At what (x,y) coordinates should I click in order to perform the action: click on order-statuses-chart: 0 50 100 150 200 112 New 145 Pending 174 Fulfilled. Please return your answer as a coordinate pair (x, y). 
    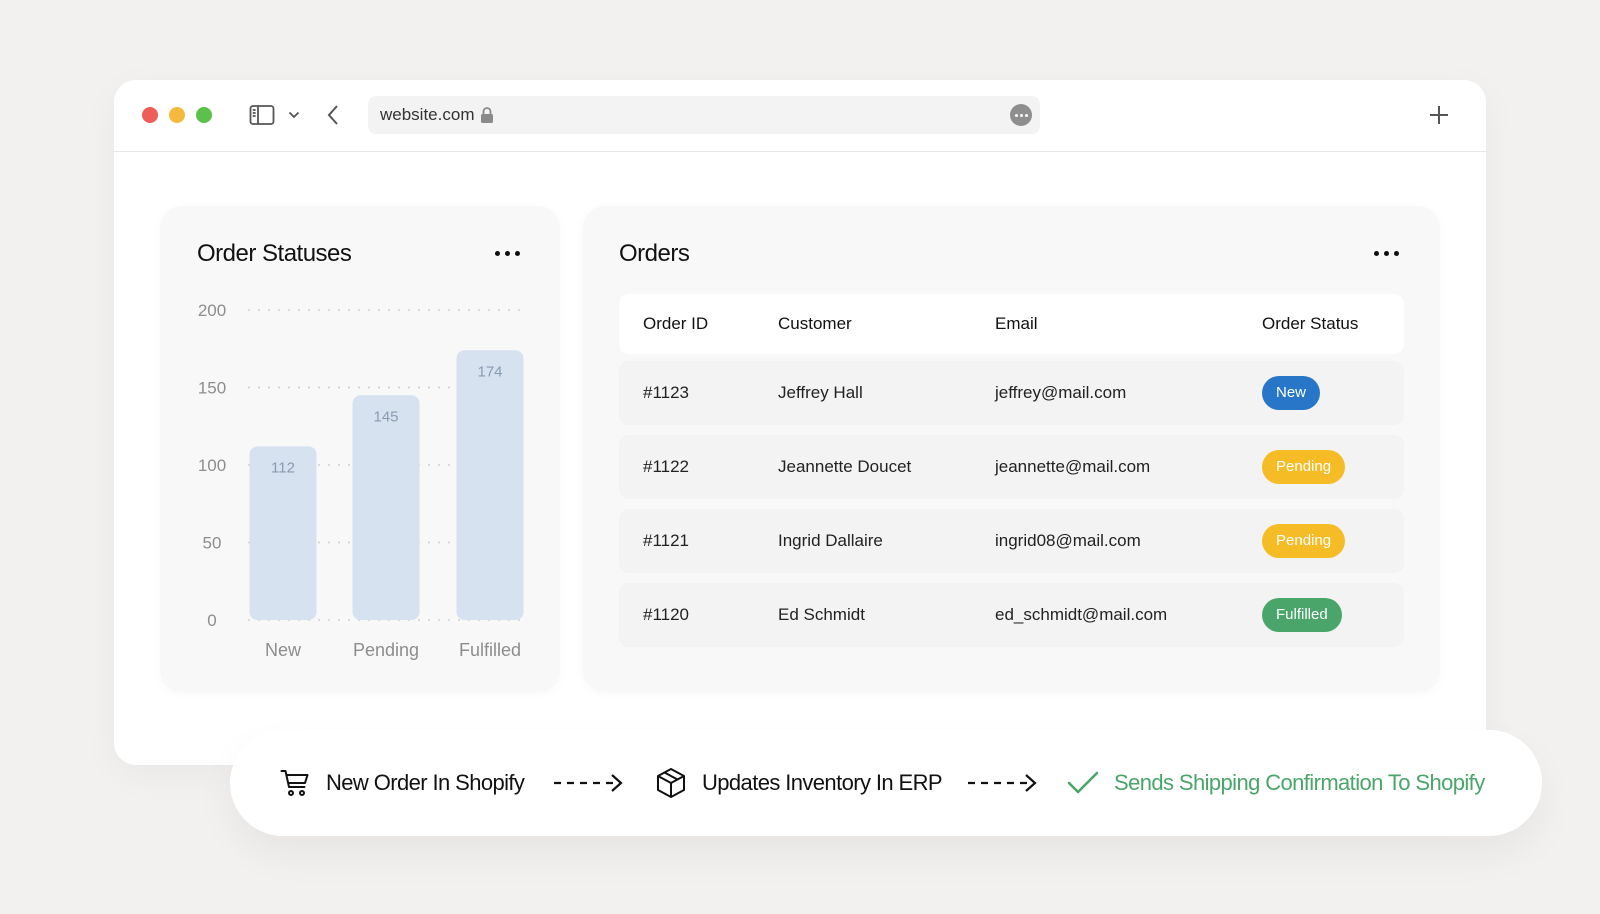
    Looking at the image, I should click on (361, 480).